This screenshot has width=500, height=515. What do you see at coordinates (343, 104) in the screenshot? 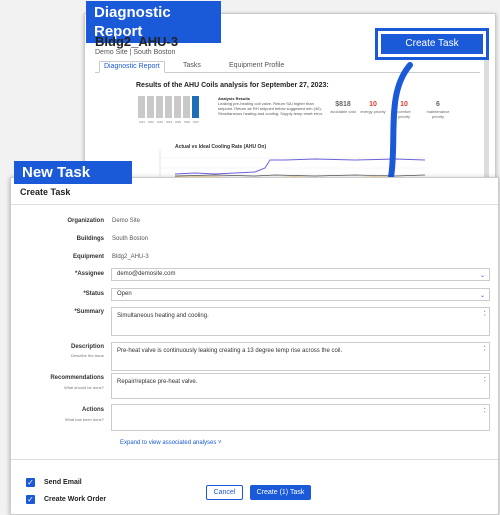
I see `metric-value: $818` at bounding box center [343, 104].